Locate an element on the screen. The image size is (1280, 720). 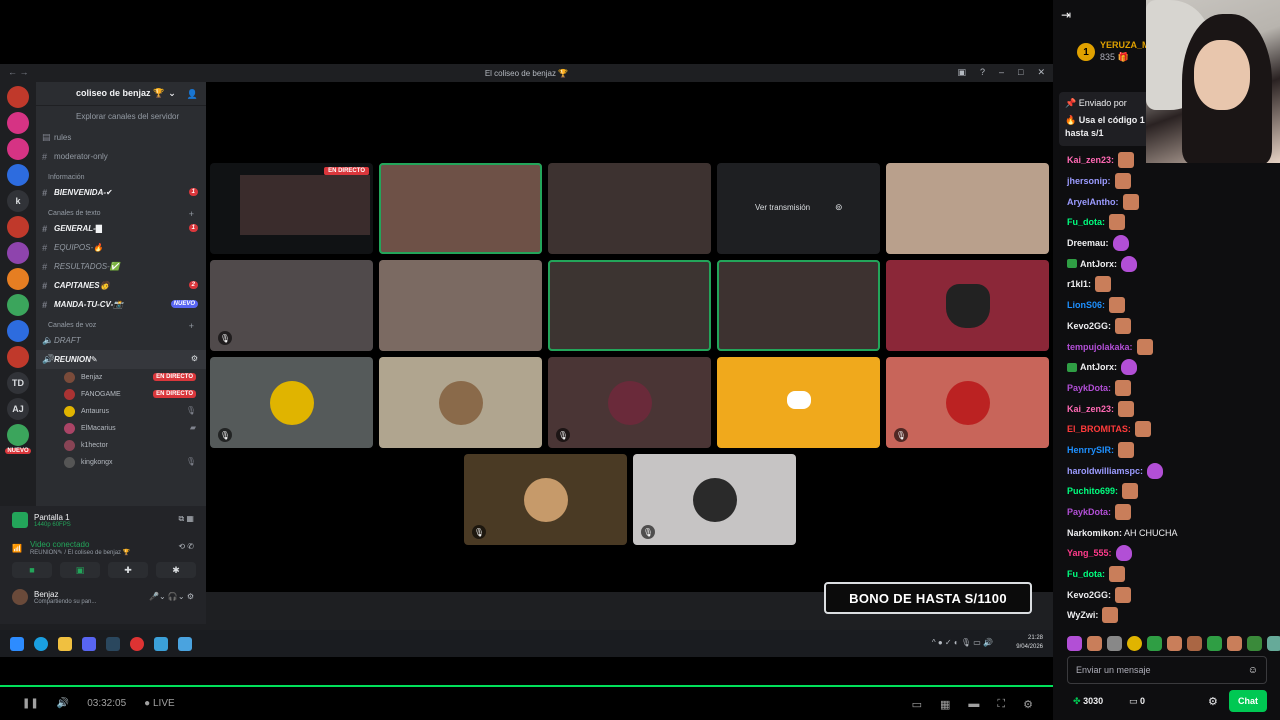
channel-general: # GENERAL-▇ 1 is located at coordinates (121, 228).